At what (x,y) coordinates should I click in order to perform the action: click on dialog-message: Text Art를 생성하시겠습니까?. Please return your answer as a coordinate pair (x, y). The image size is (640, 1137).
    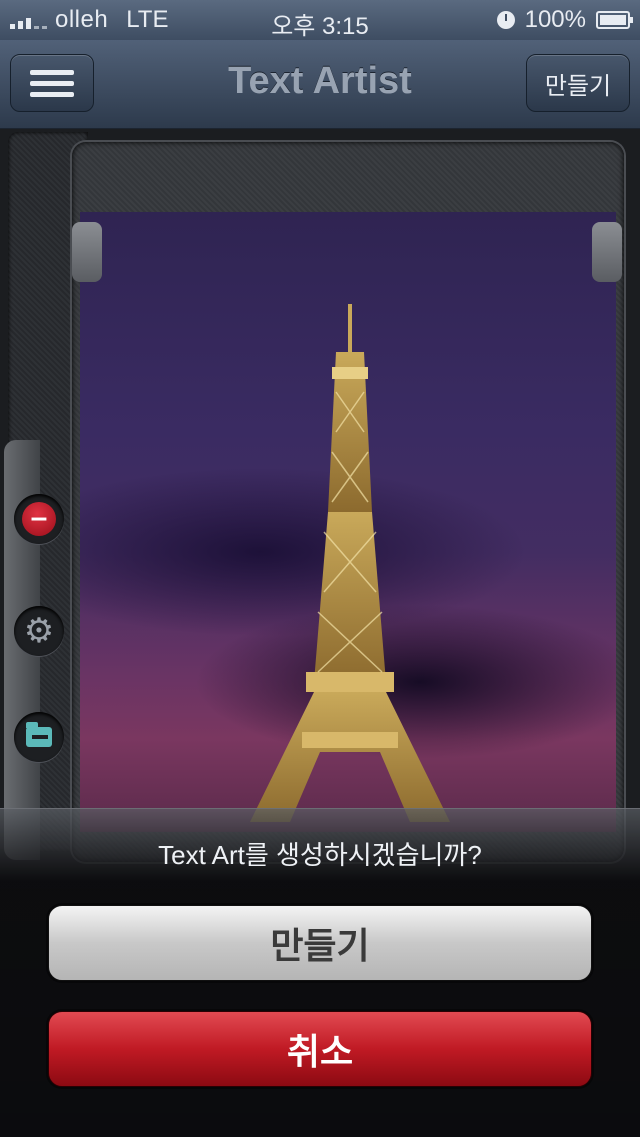
    Looking at the image, I should click on (320, 855).